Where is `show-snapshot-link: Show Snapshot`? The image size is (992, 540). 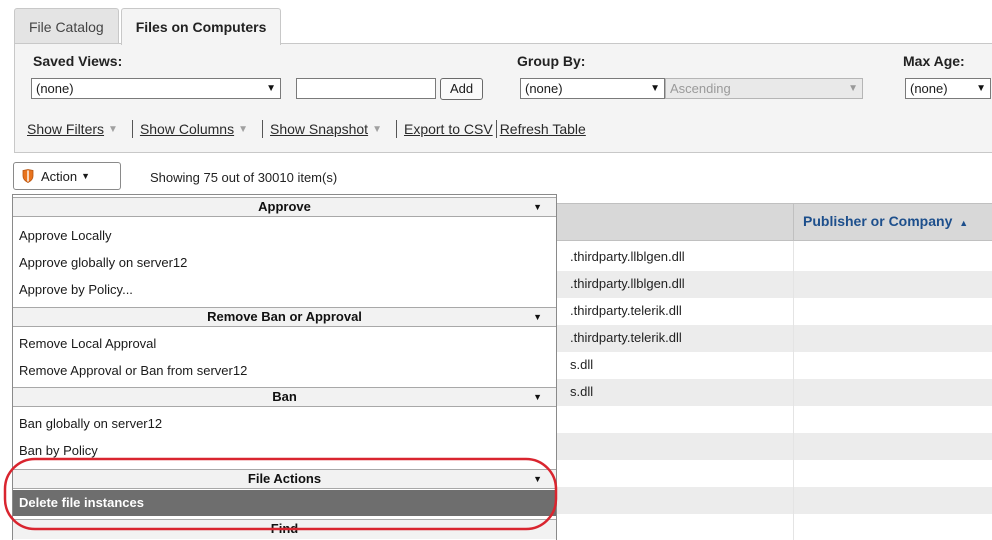
show-snapshot-link: Show Snapshot is located at coordinates (319, 129).